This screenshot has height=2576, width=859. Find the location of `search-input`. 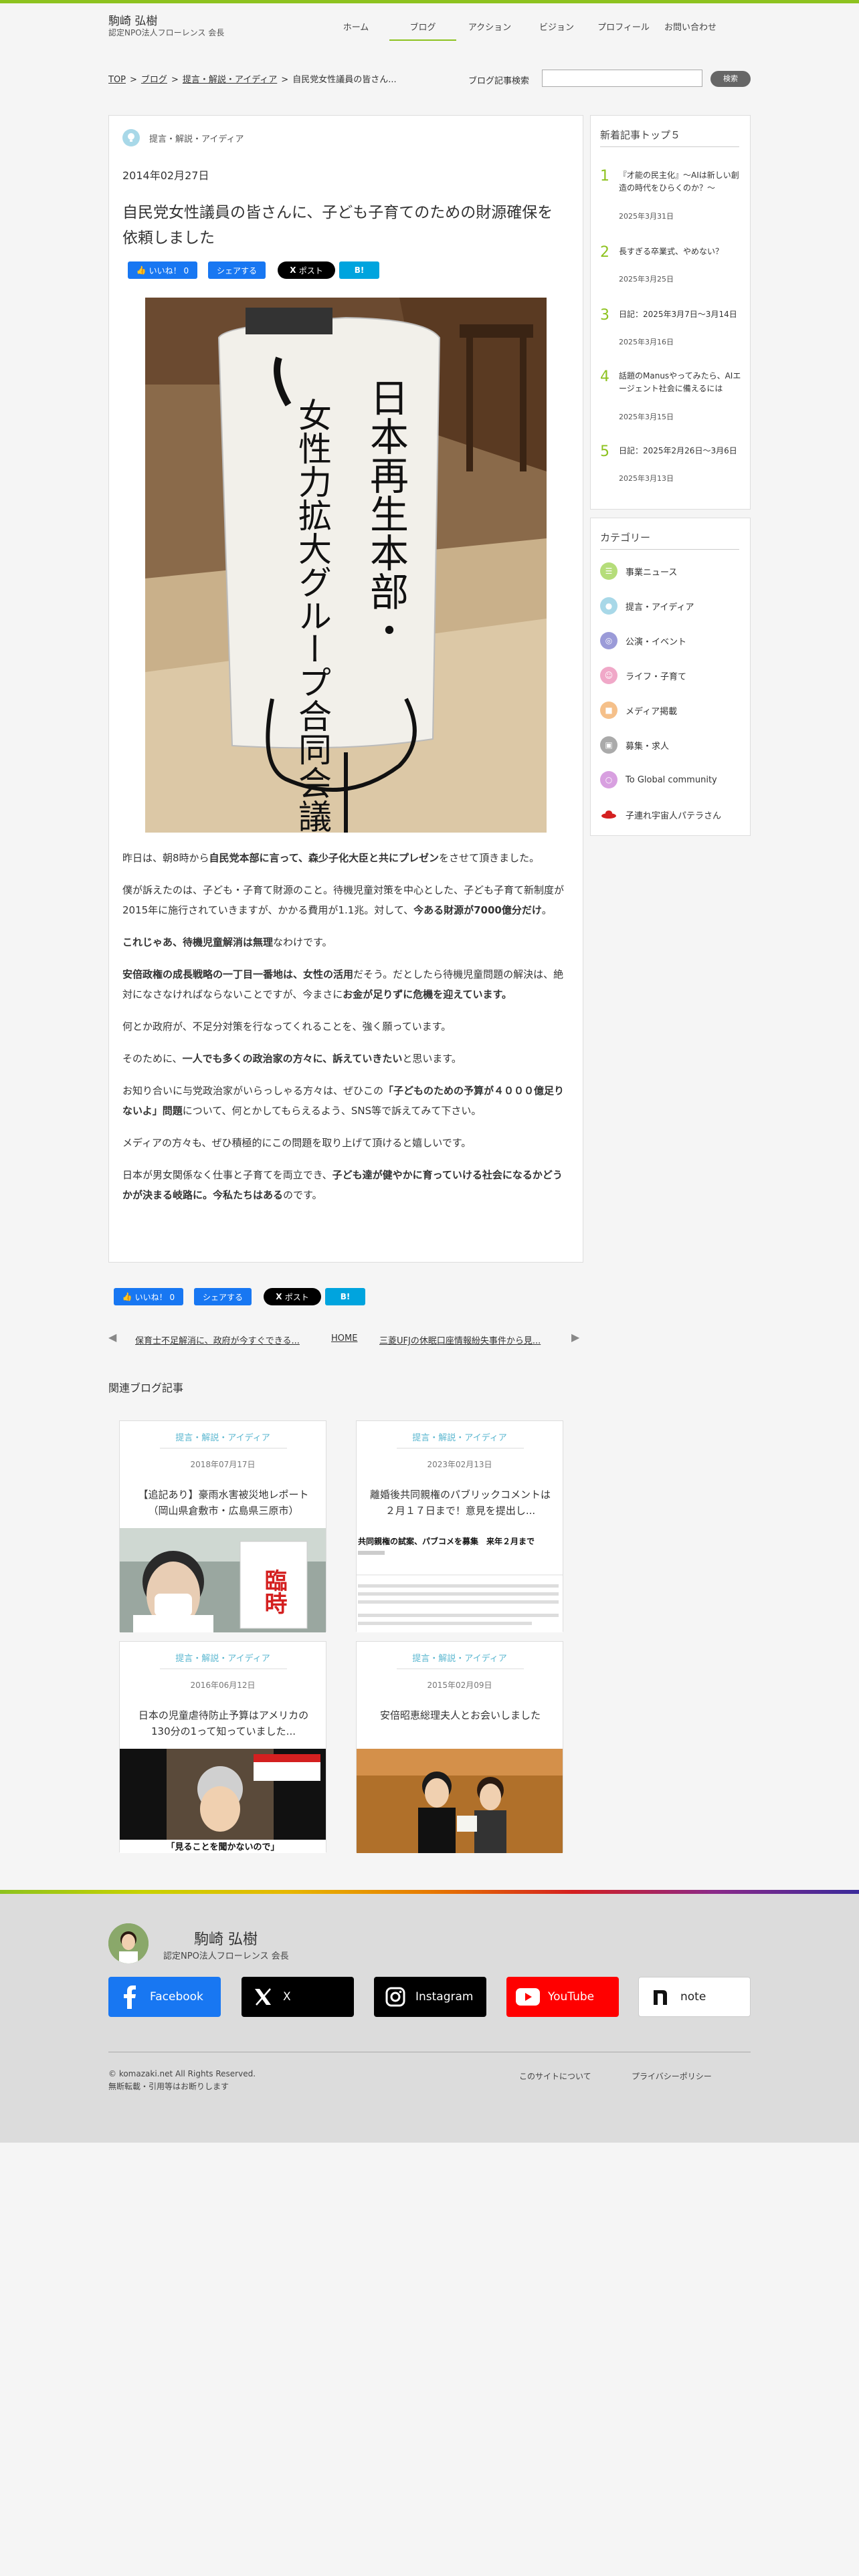

search-input is located at coordinates (622, 78).